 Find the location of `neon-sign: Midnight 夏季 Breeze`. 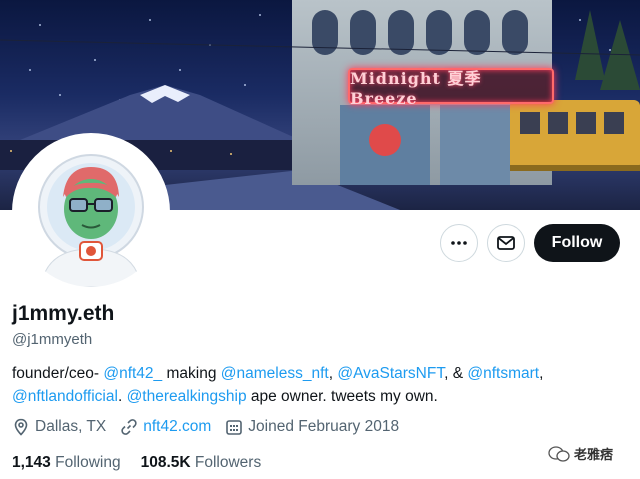

neon-sign: Midnight 夏季 Breeze is located at coordinates (451, 88).